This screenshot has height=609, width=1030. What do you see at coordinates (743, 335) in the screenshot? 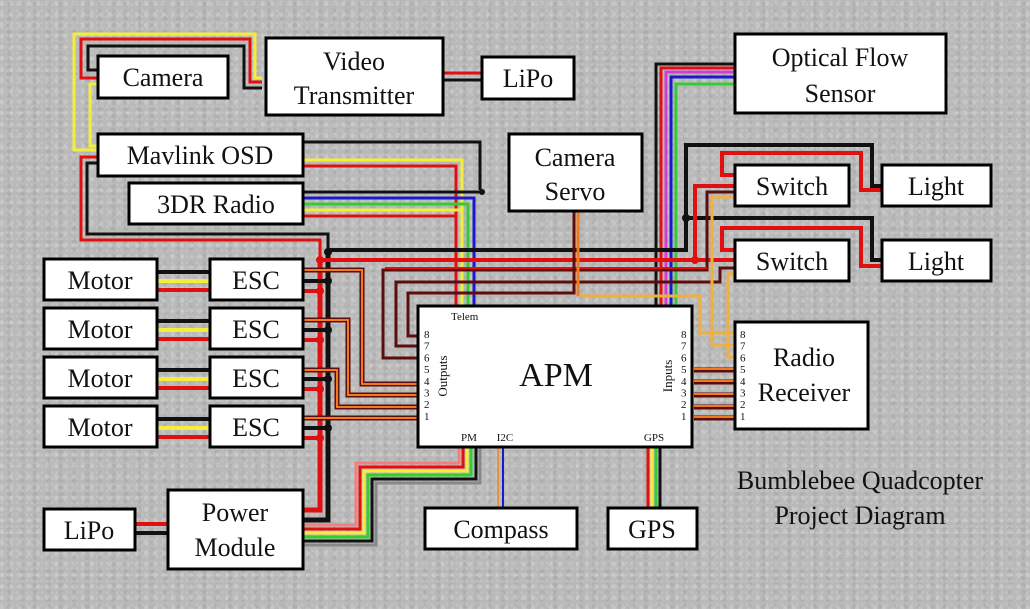
I see `receiver-pin: 8` at bounding box center [743, 335].